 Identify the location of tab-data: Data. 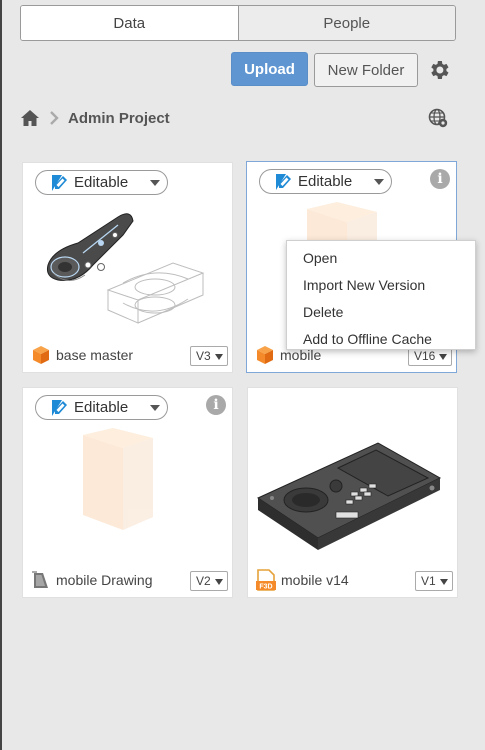
(129, 23).